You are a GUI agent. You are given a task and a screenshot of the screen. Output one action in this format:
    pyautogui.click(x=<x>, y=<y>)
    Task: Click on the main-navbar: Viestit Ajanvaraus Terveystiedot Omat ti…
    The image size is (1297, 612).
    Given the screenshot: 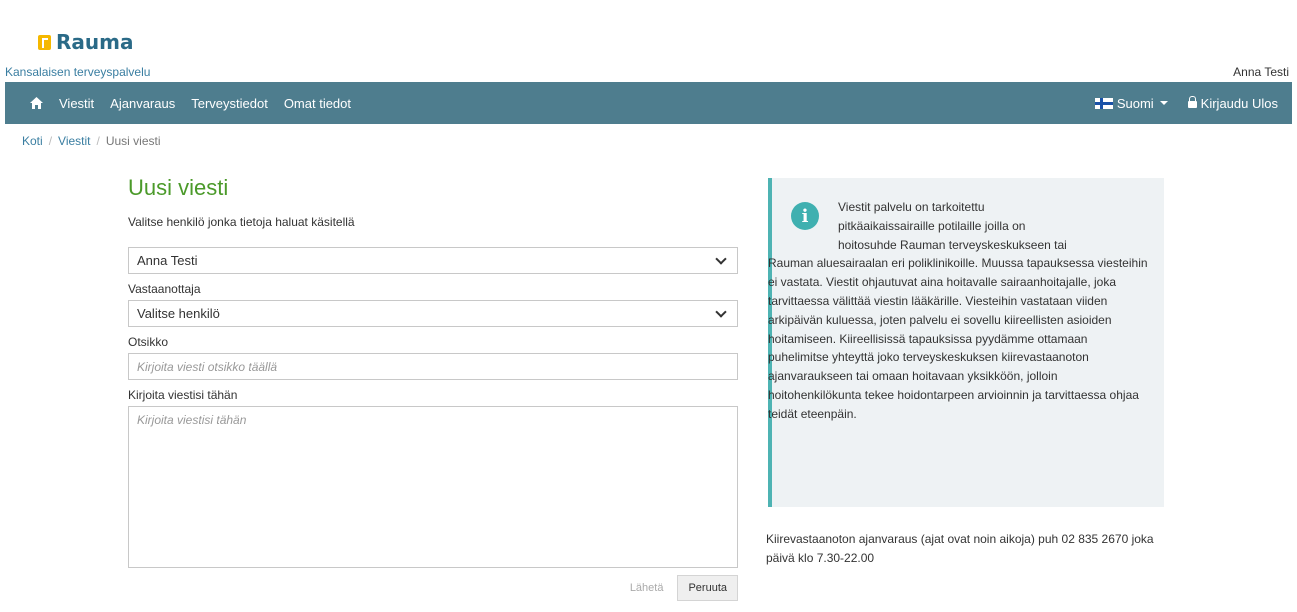 What is the action you would take?
    pyautogui.click(x=648, y=103)
    